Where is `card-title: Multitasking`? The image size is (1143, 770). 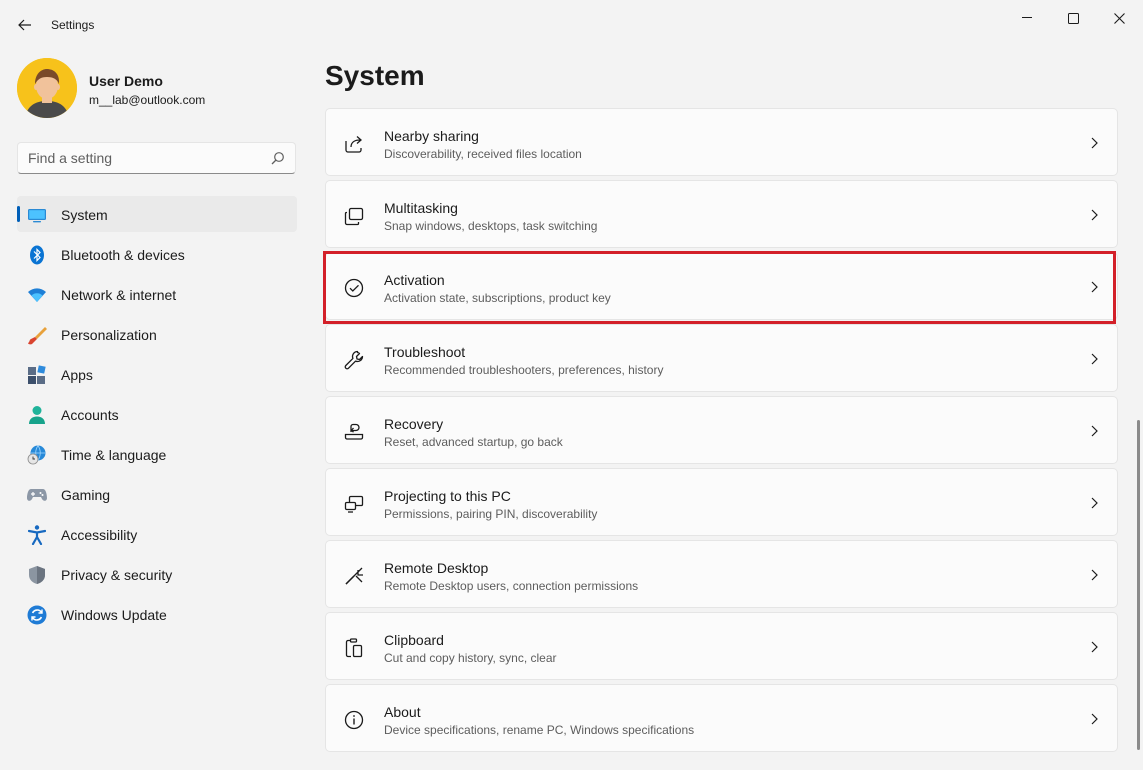 card-title: Multitasking is located at coordinates (421, 208).